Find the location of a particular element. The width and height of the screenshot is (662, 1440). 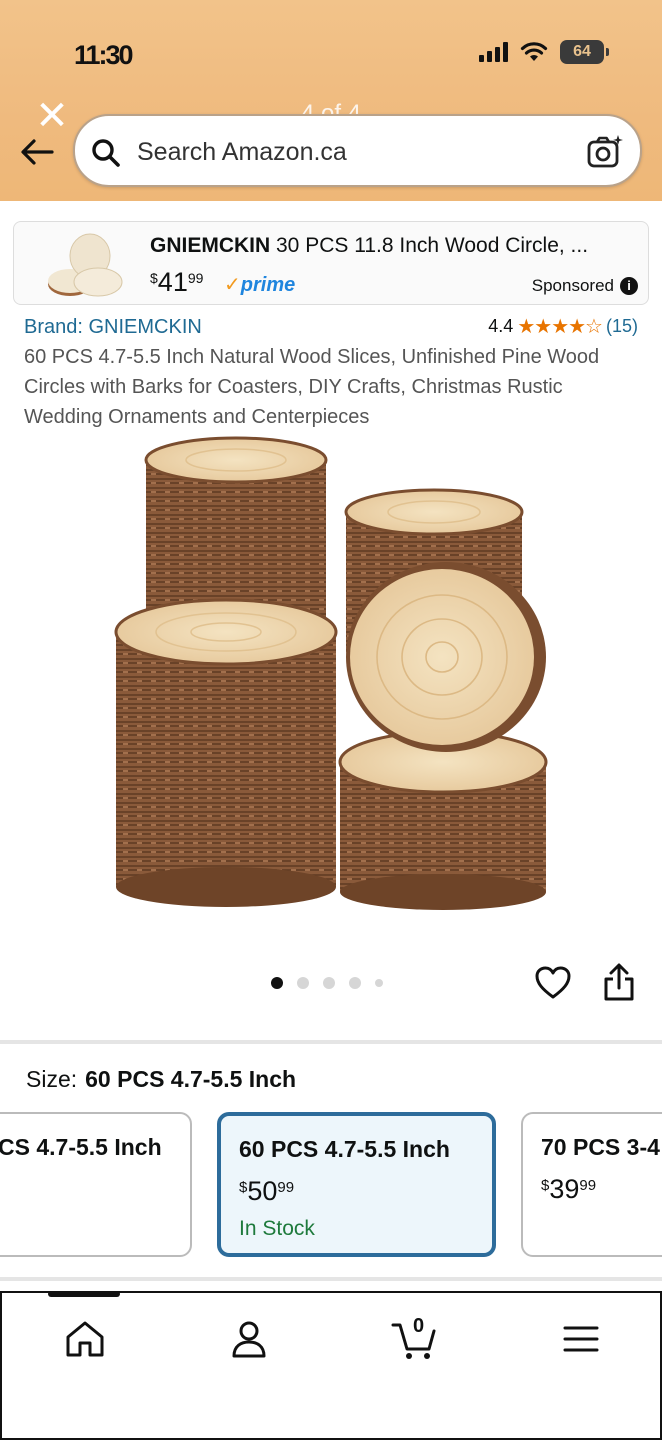

cart-count: 0 is located at coordinates (419, 1326).